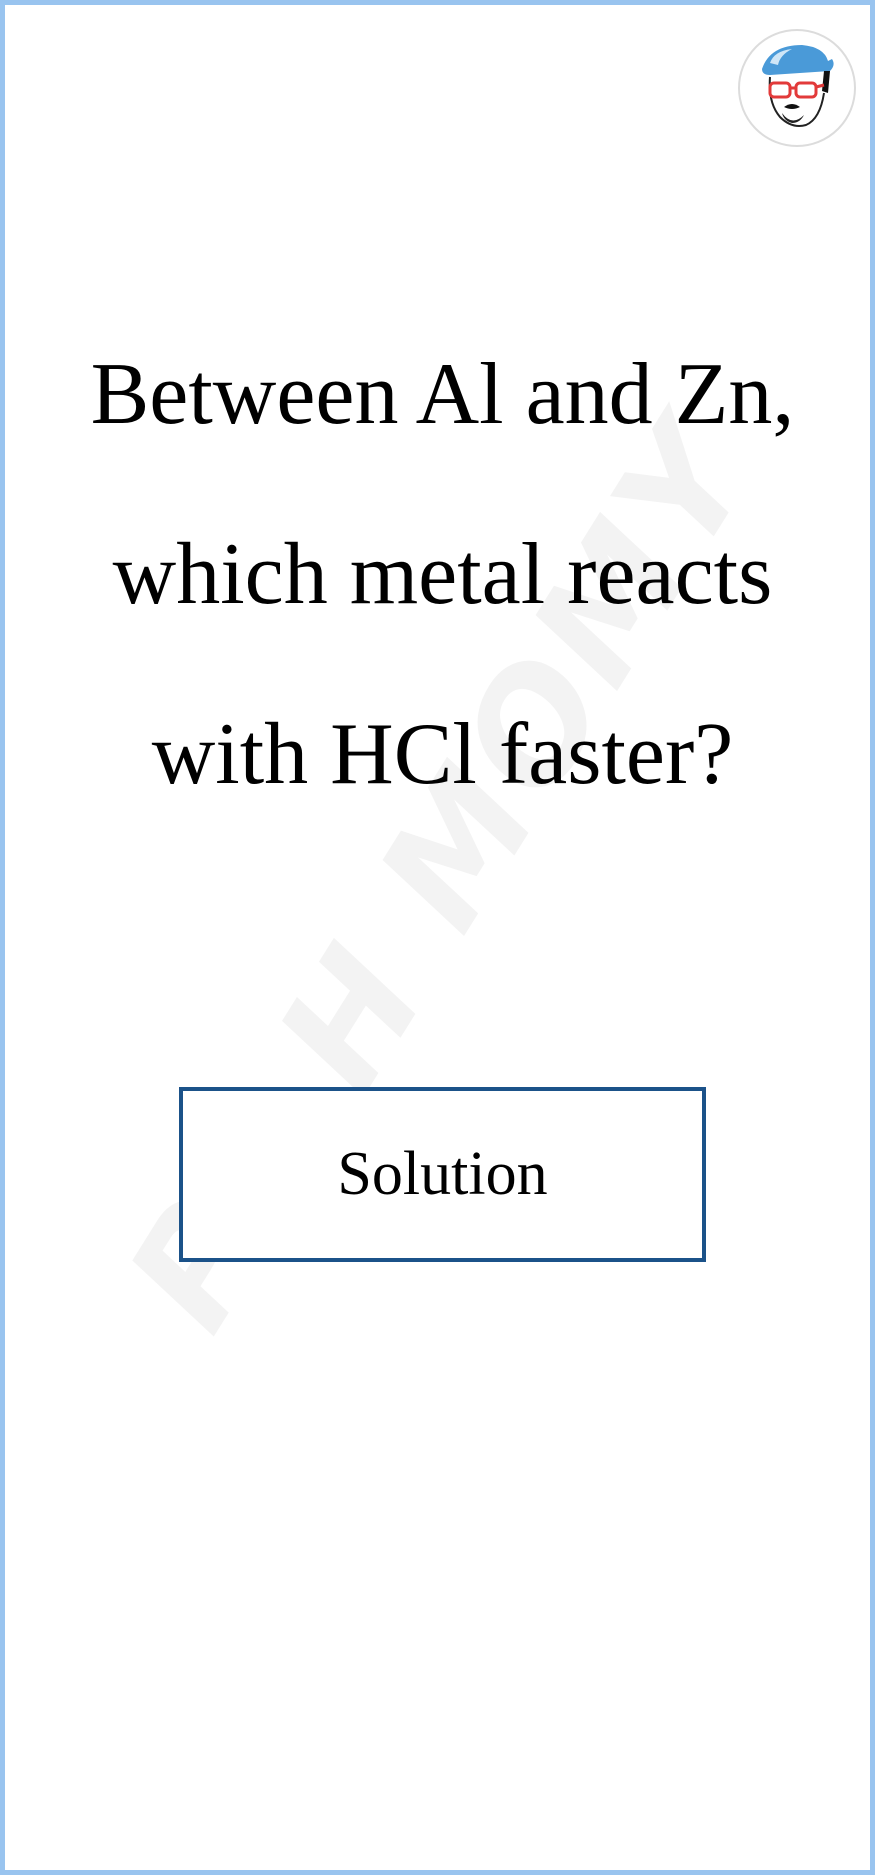  I want to click on solution-button: Solution, so click(442, 1174).